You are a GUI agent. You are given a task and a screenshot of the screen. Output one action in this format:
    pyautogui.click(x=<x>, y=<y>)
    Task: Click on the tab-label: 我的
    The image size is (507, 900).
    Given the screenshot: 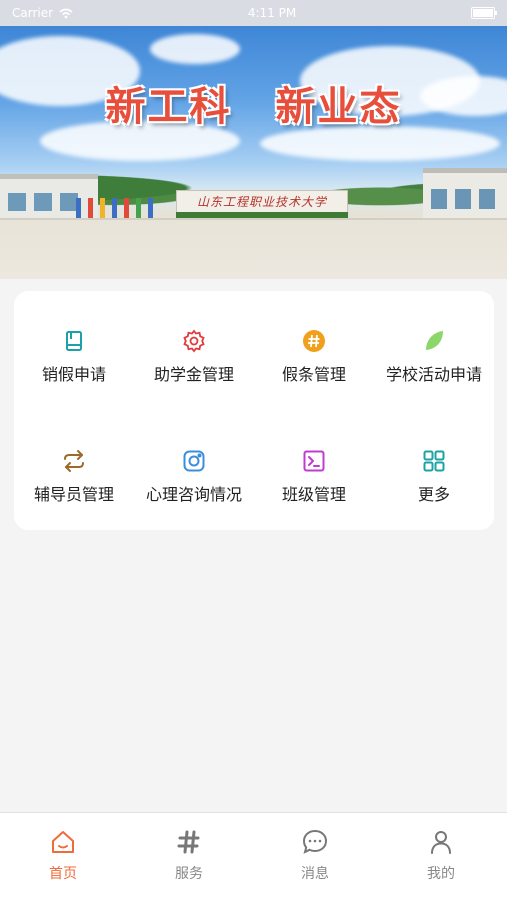 What is the action you would take?
    pyautogui.click(x=441, y=874)
    